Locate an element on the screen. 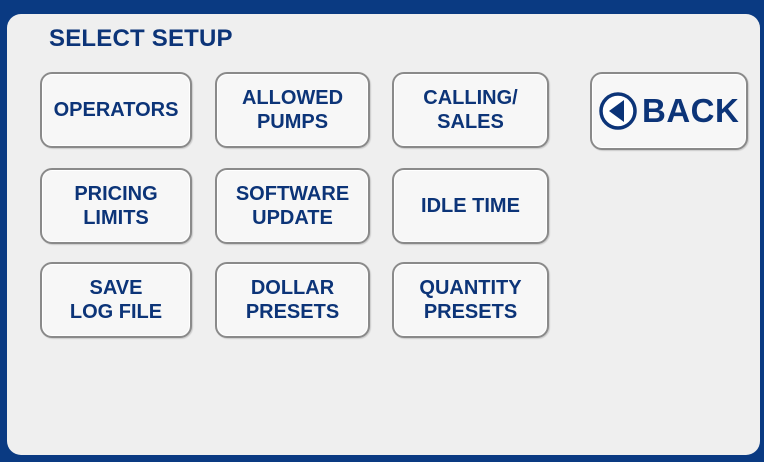 This screenshot has width=764, height=462. idle-time-button: IDLE TIME is located at coordinates (470, 206).